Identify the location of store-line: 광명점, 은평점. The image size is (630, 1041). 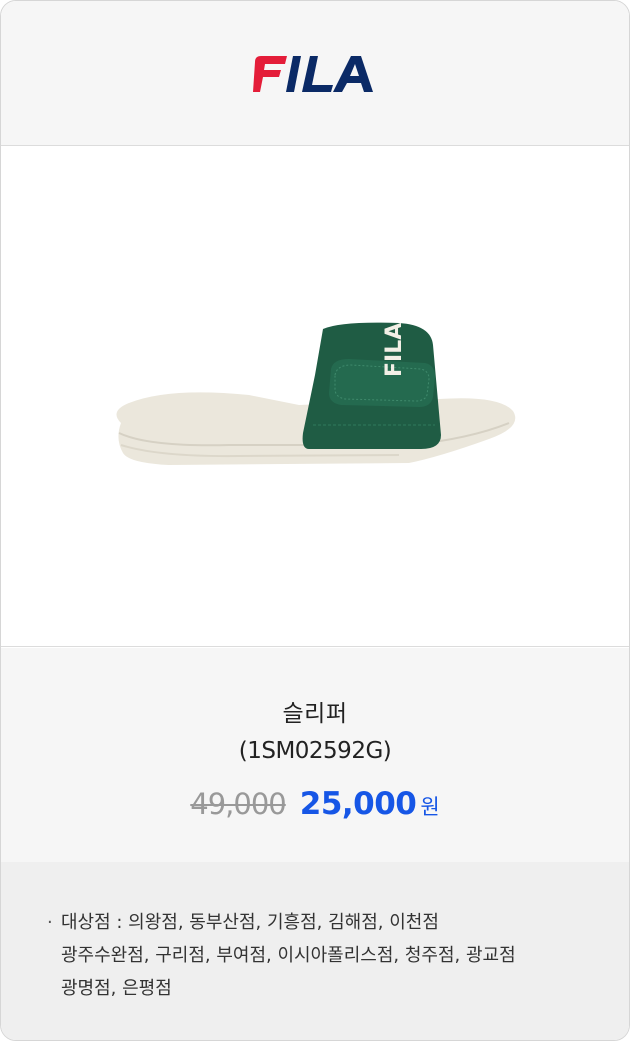
(116, 988).